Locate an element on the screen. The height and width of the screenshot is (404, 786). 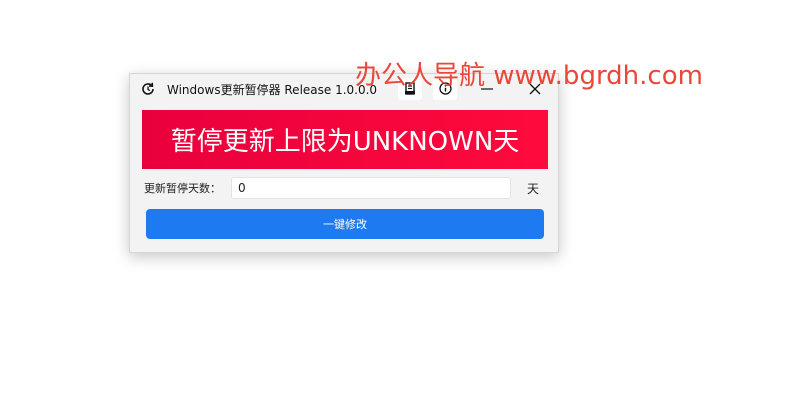
banner-text: 暂停更新上限为UNKNOWN天 is located at coordinates (345, 142).